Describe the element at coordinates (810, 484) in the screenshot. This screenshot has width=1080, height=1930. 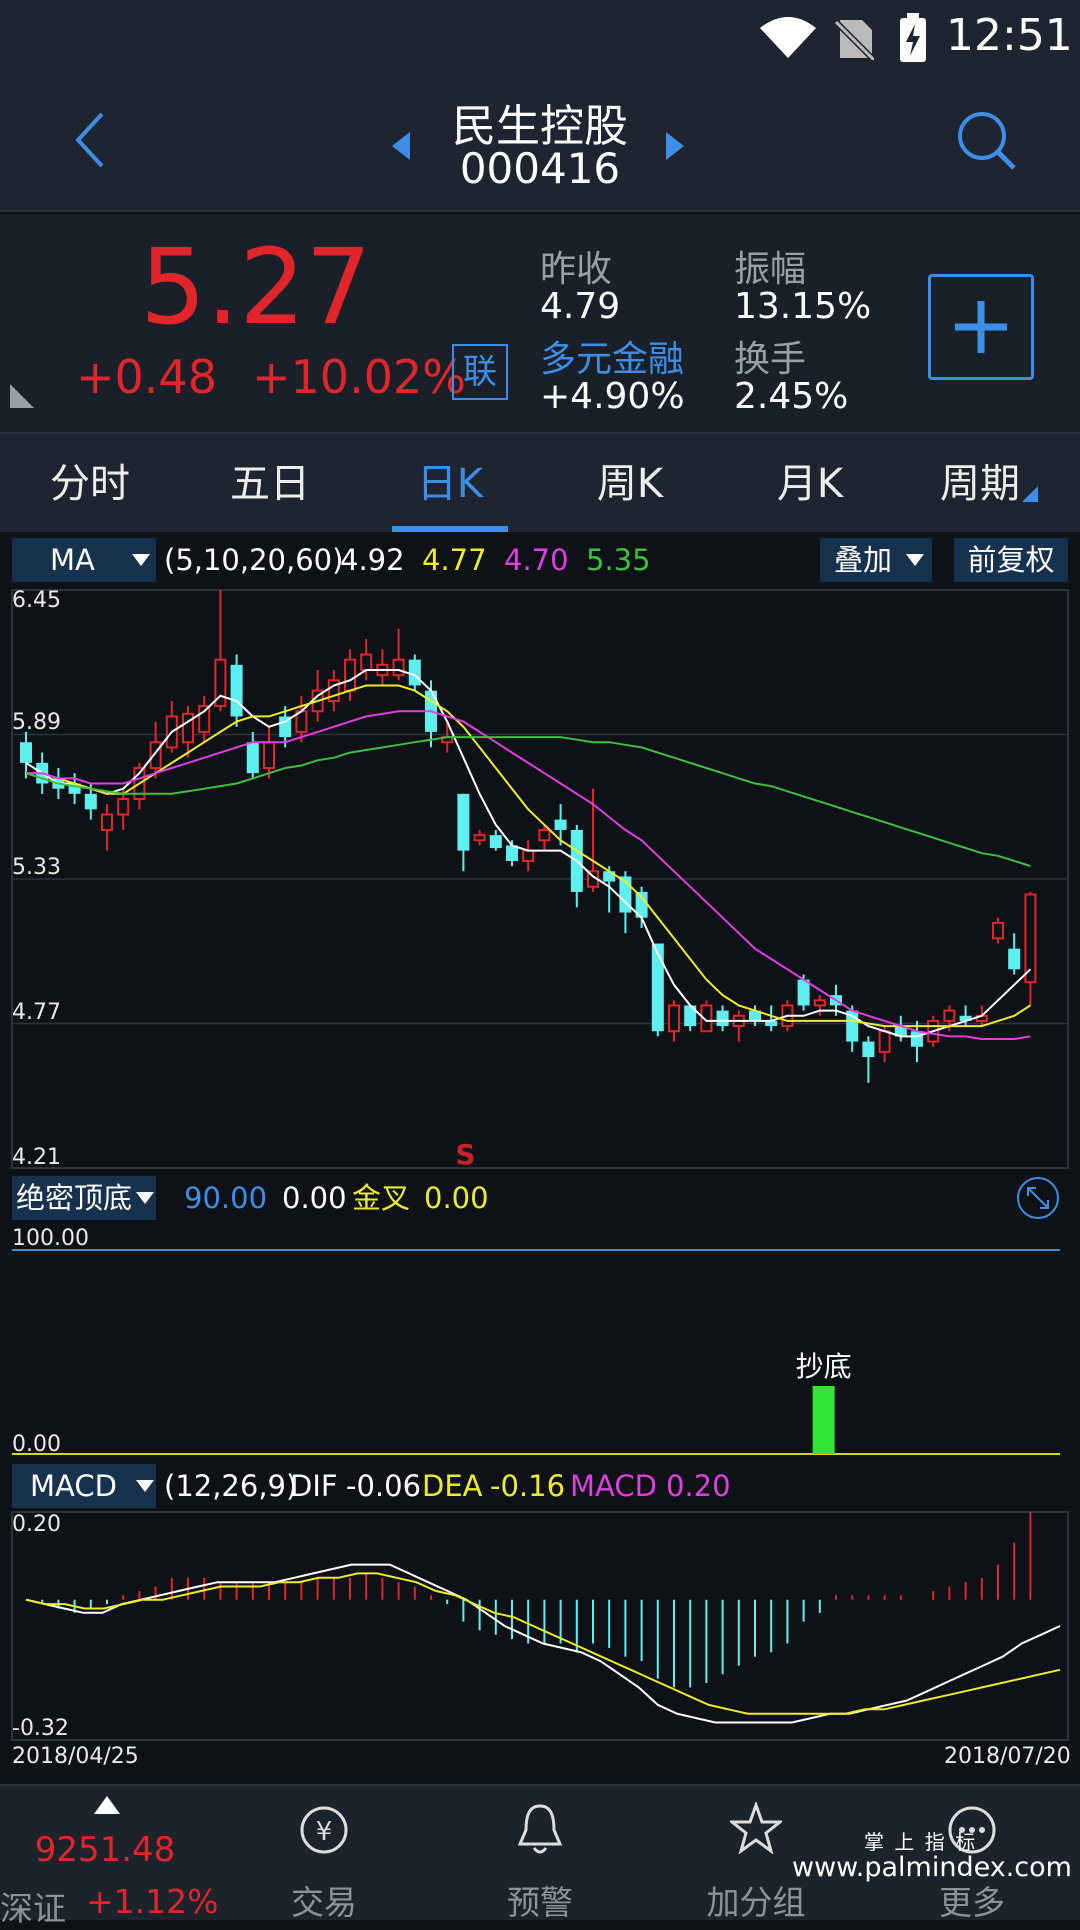
I see `tab-monthly-k: 月K` at that location.